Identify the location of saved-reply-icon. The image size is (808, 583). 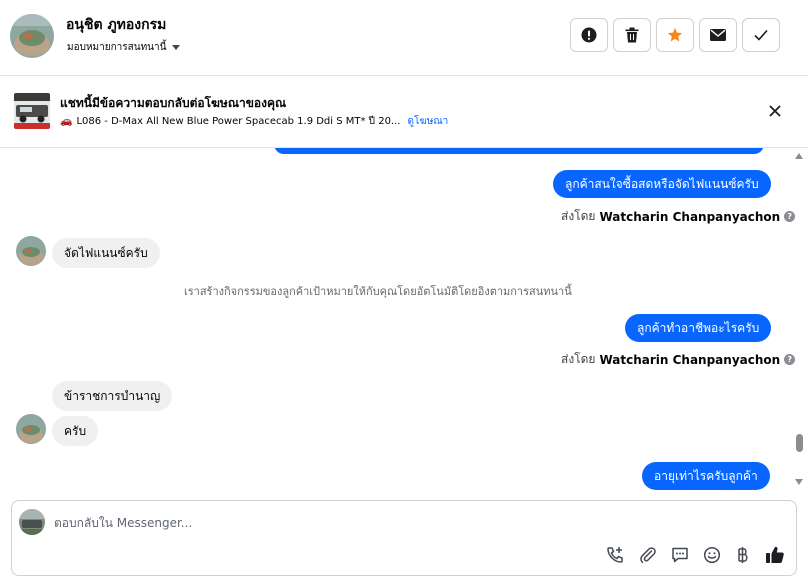
(680, 555).